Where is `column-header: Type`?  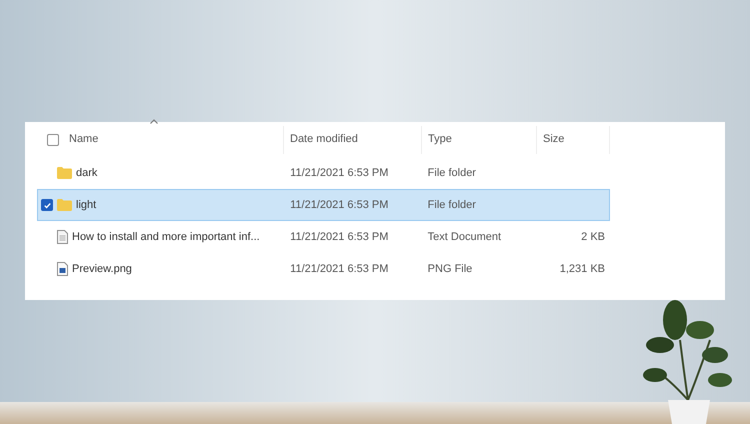 column-header: Type is located at coordinates (437, 139).